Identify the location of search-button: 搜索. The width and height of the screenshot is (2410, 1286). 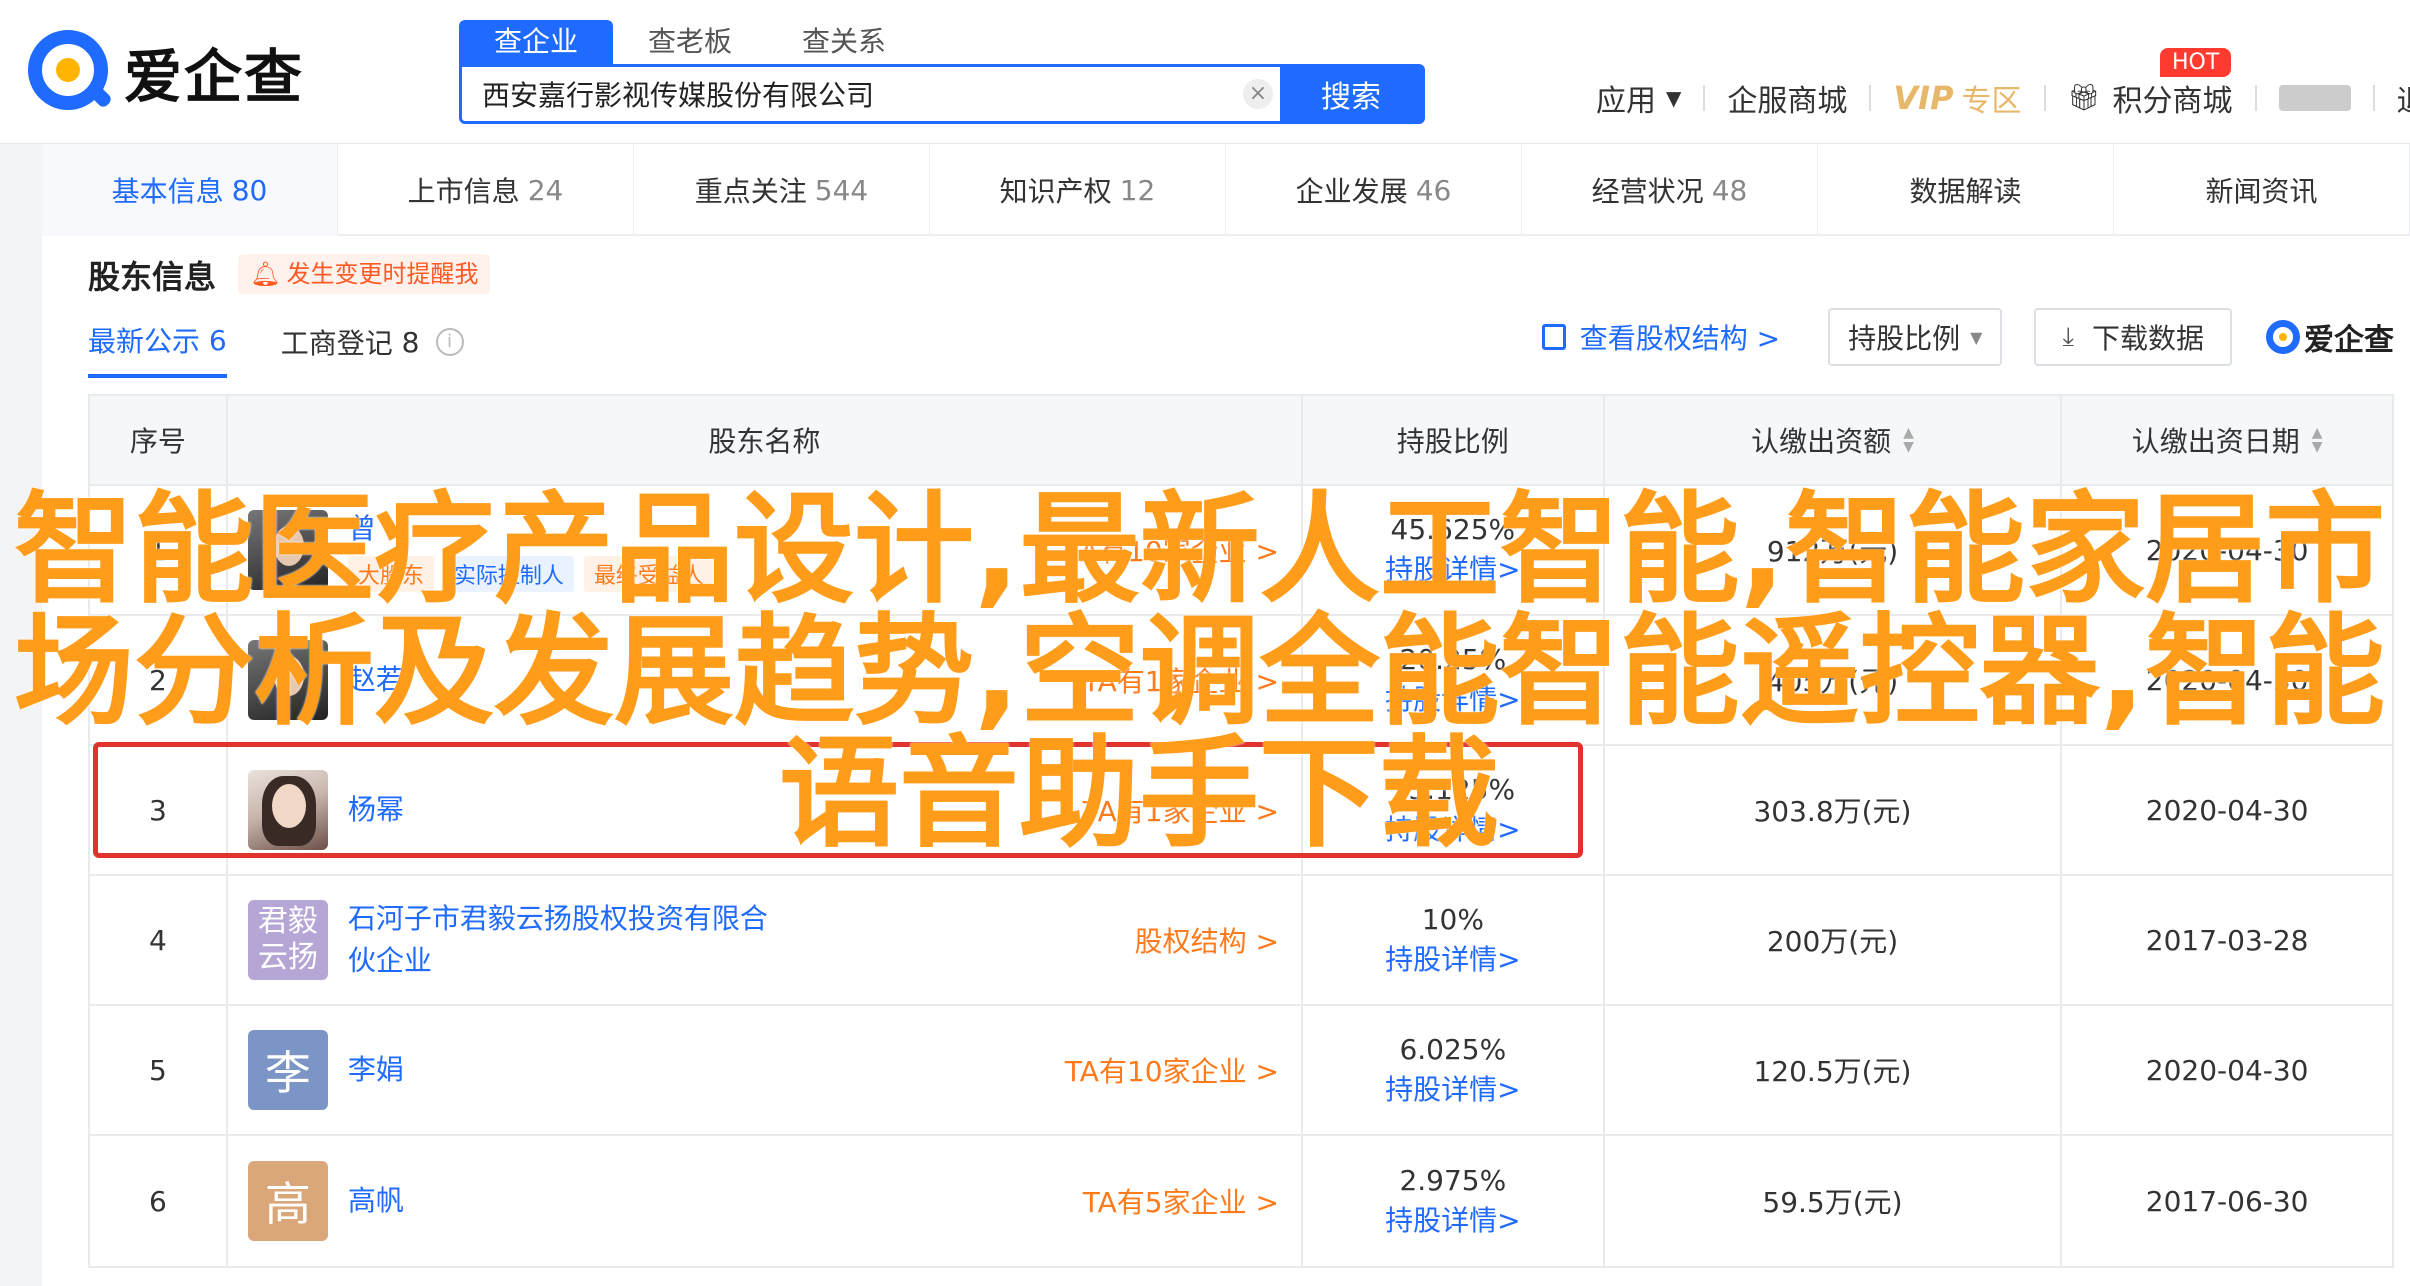
(1351, 94).